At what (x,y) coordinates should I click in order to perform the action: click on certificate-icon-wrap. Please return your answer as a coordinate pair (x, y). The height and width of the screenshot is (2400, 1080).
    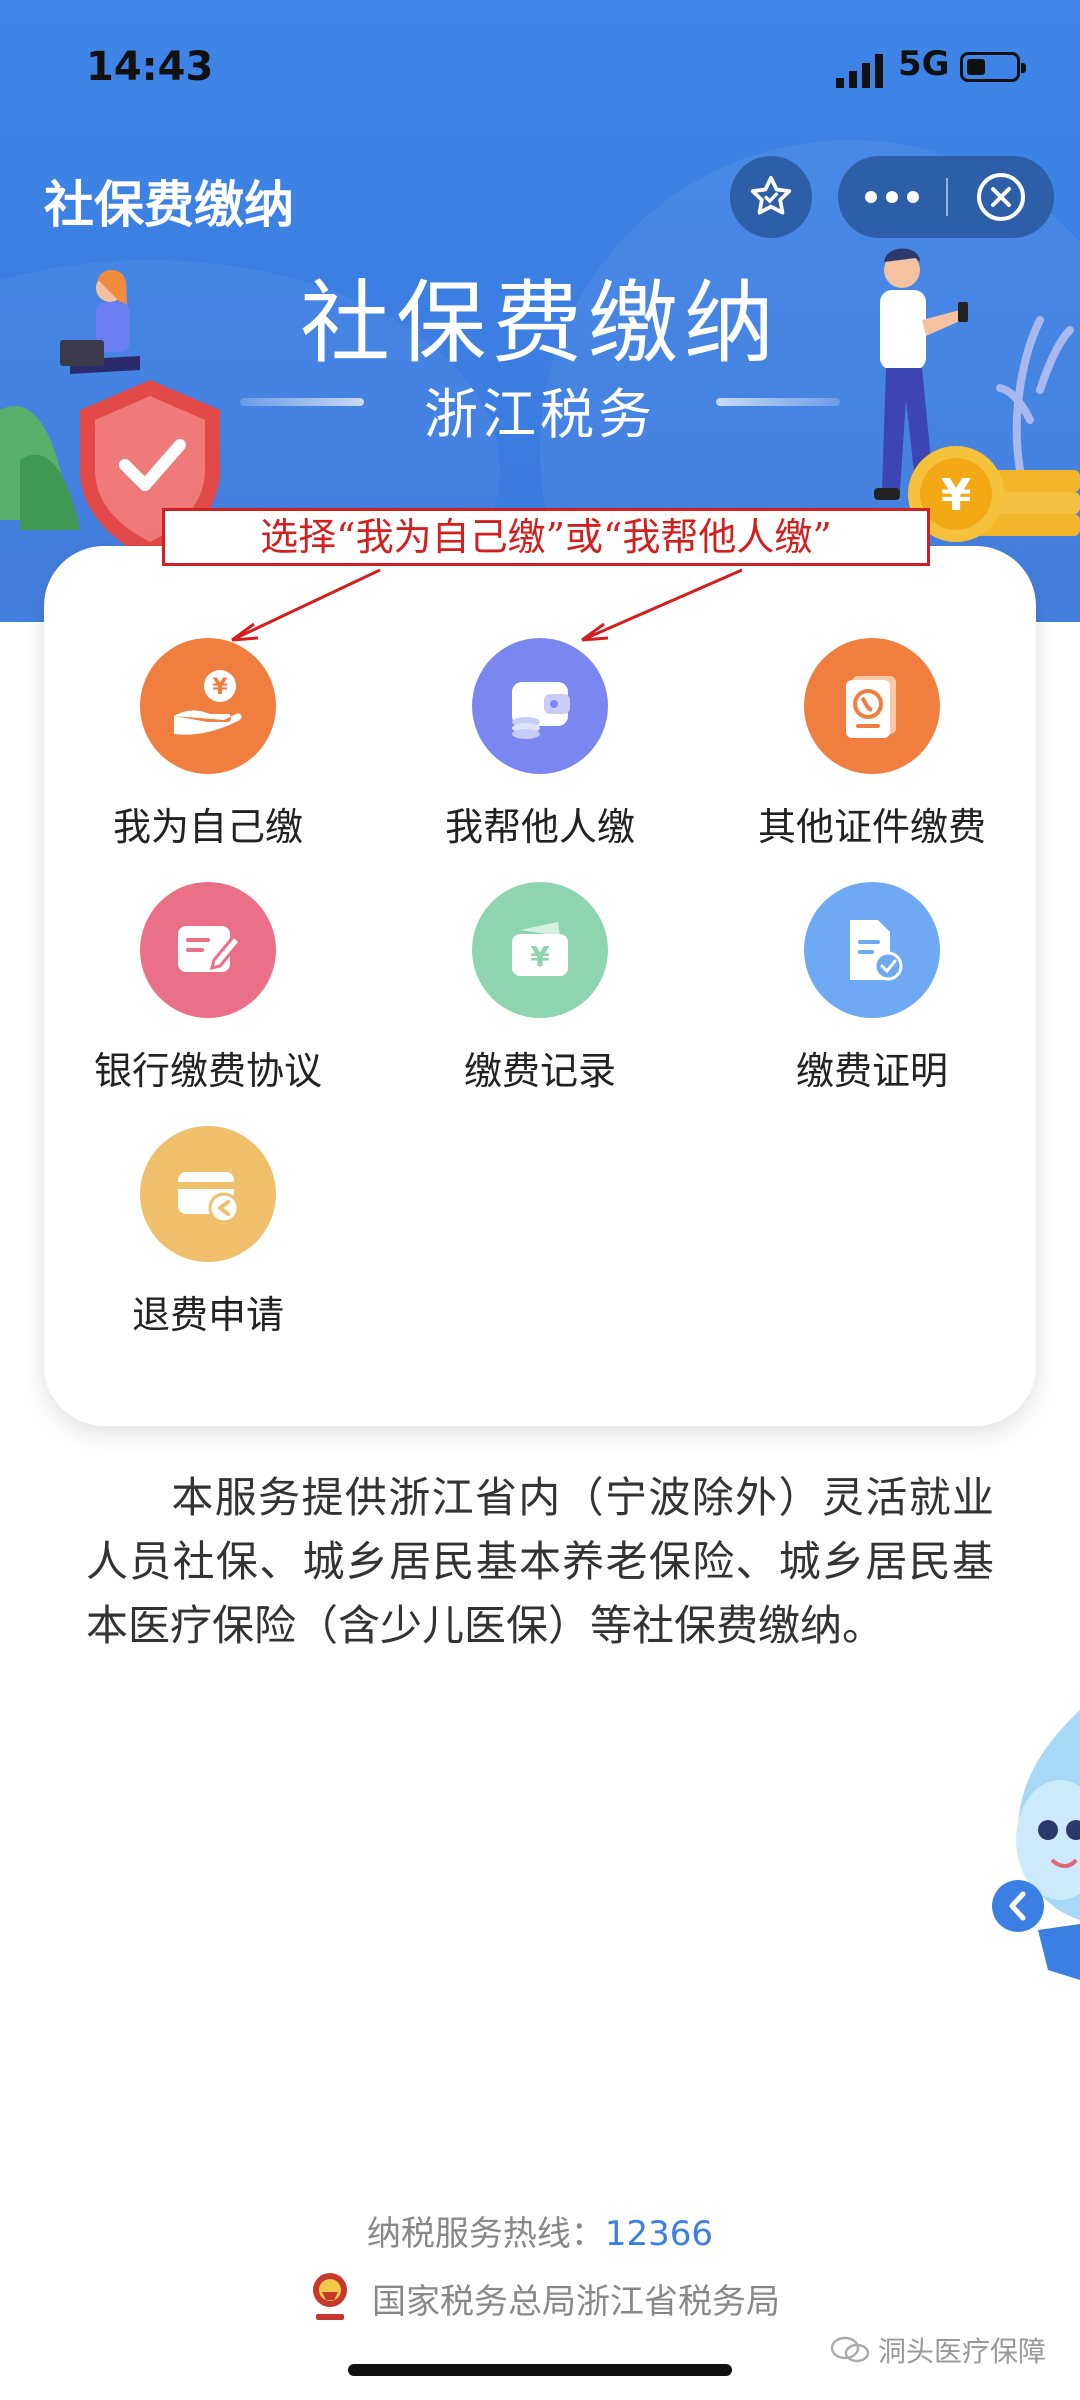
    Looking at the image, I should click on (872, 950).